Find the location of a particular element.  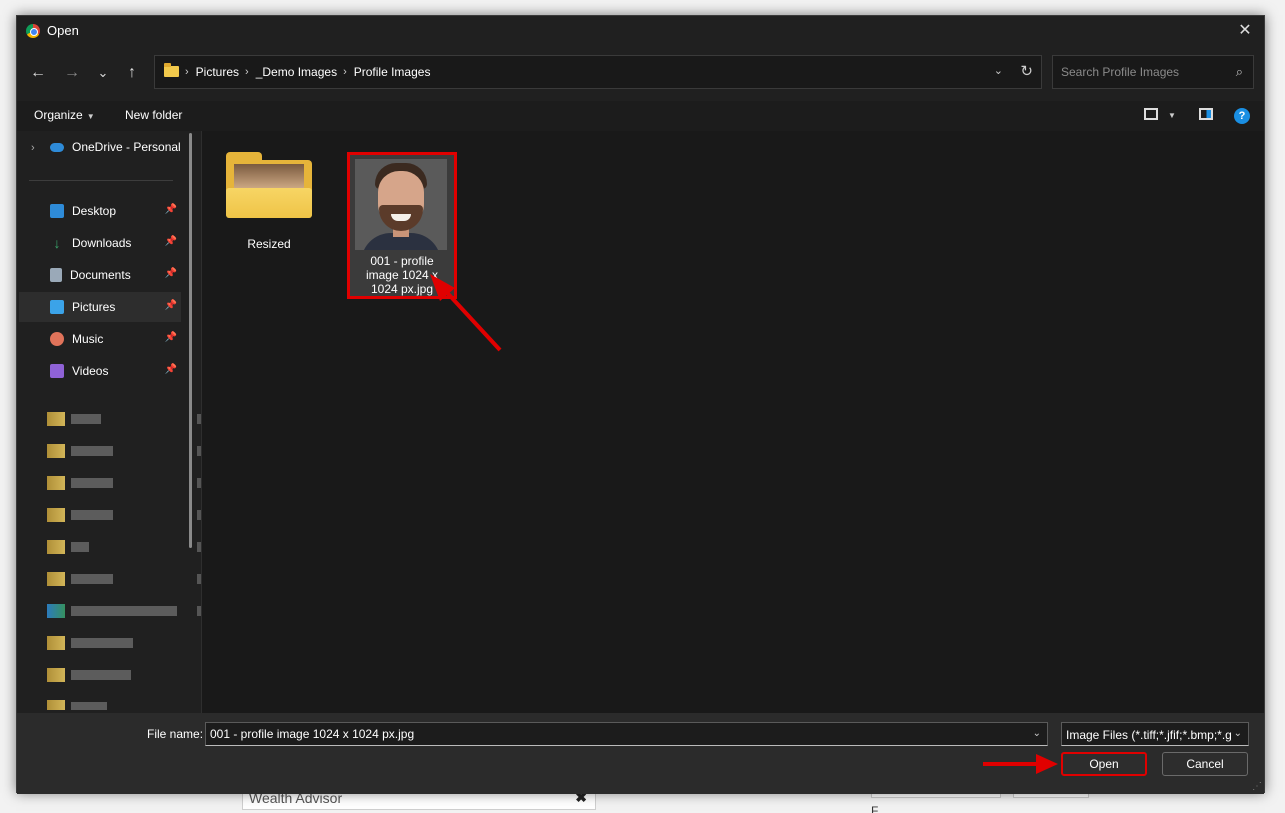

sidebar-item-label: Music is located at coordinates (88, 339).